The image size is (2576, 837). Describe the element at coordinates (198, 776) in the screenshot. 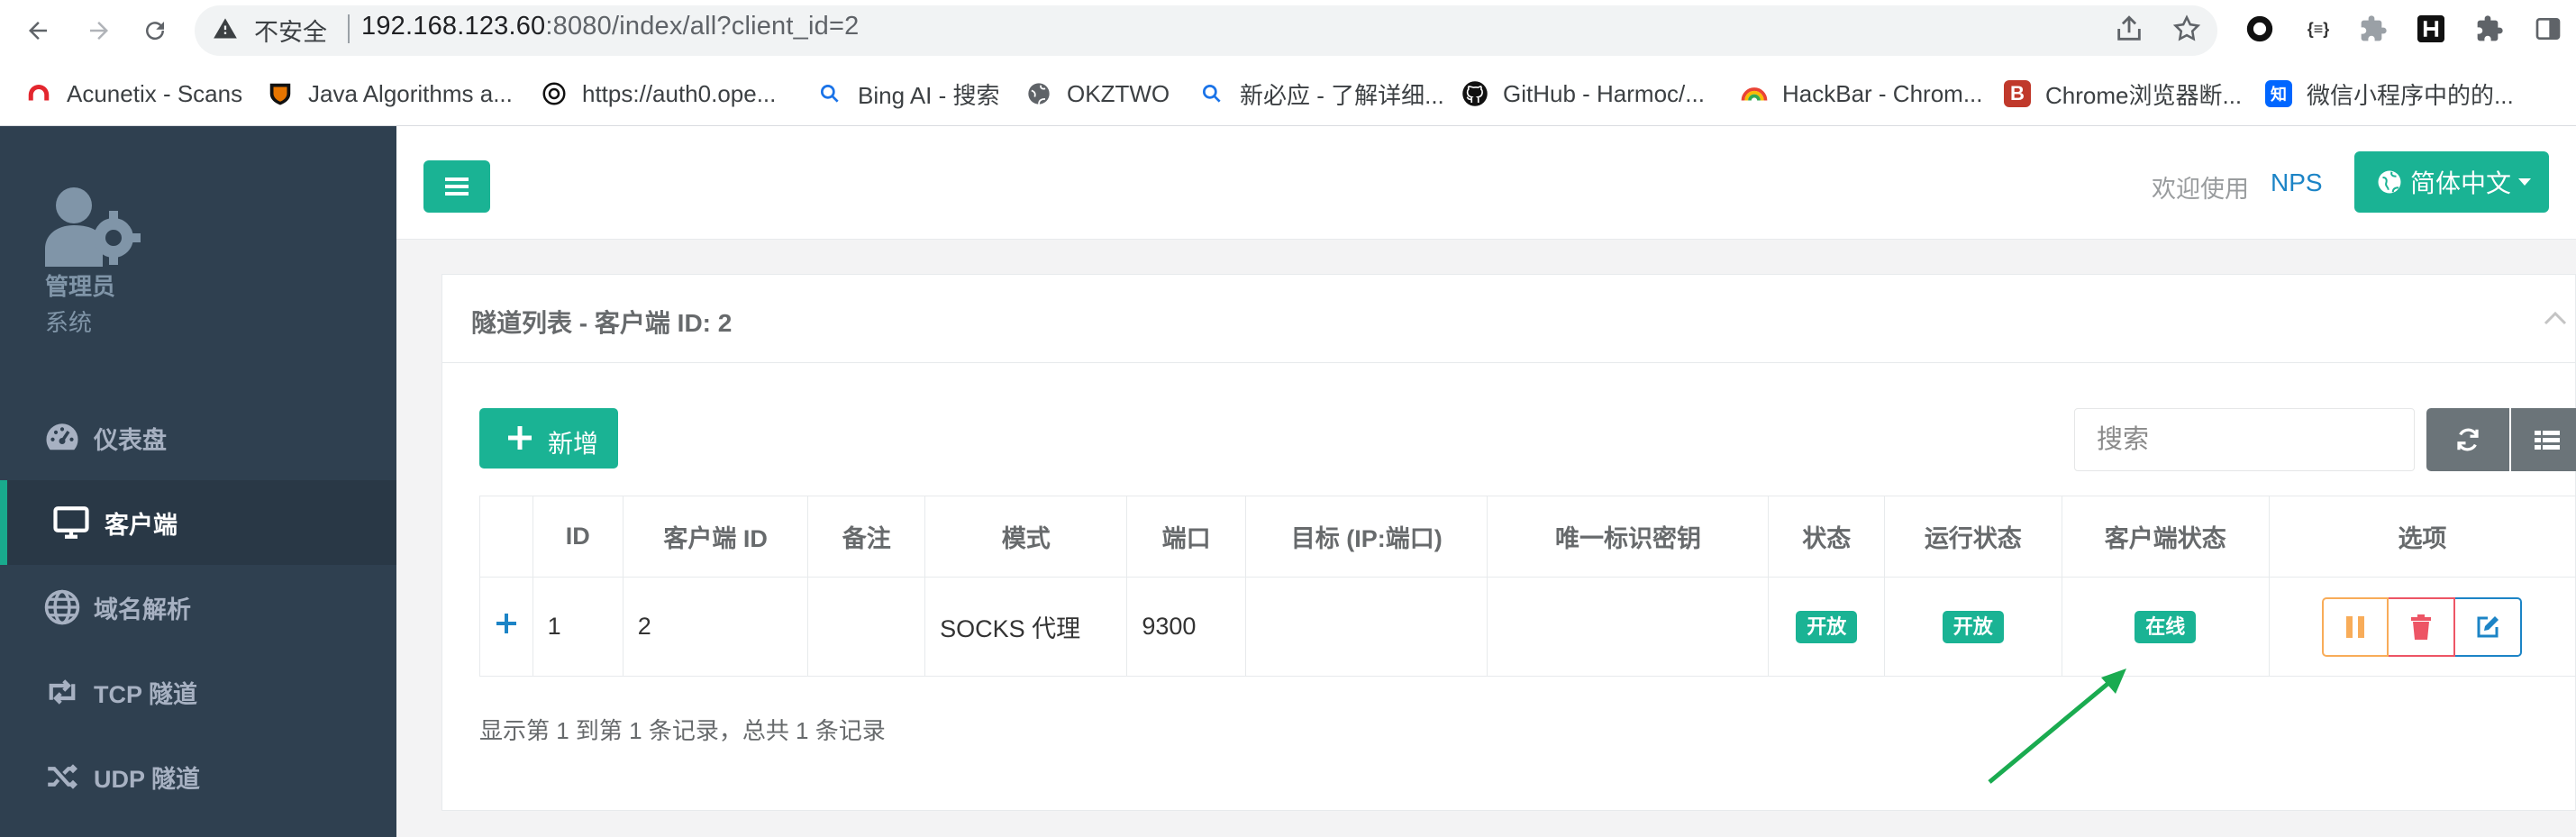

I see `sidebar-item-udp: UDP 隧道` at that location.